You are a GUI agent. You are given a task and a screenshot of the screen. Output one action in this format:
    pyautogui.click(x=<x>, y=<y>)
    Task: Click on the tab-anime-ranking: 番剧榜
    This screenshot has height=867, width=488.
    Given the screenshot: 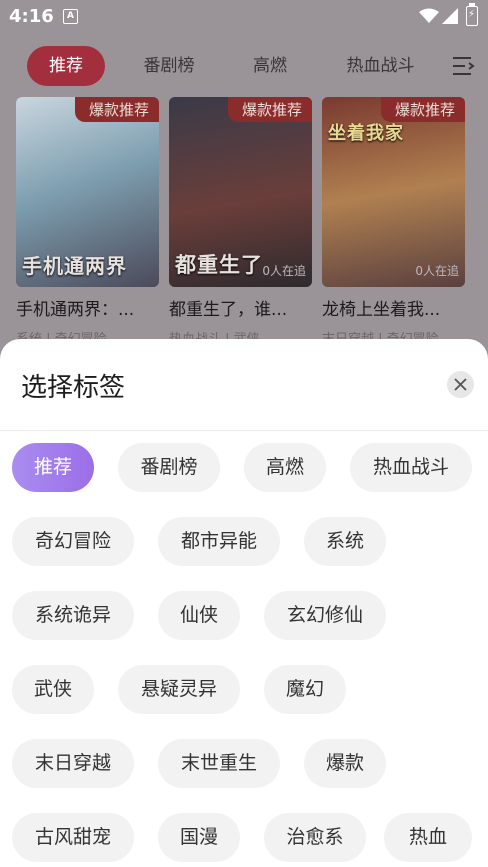 What is the action you would take?
    pyautogui.click(x=169, y=66)
    